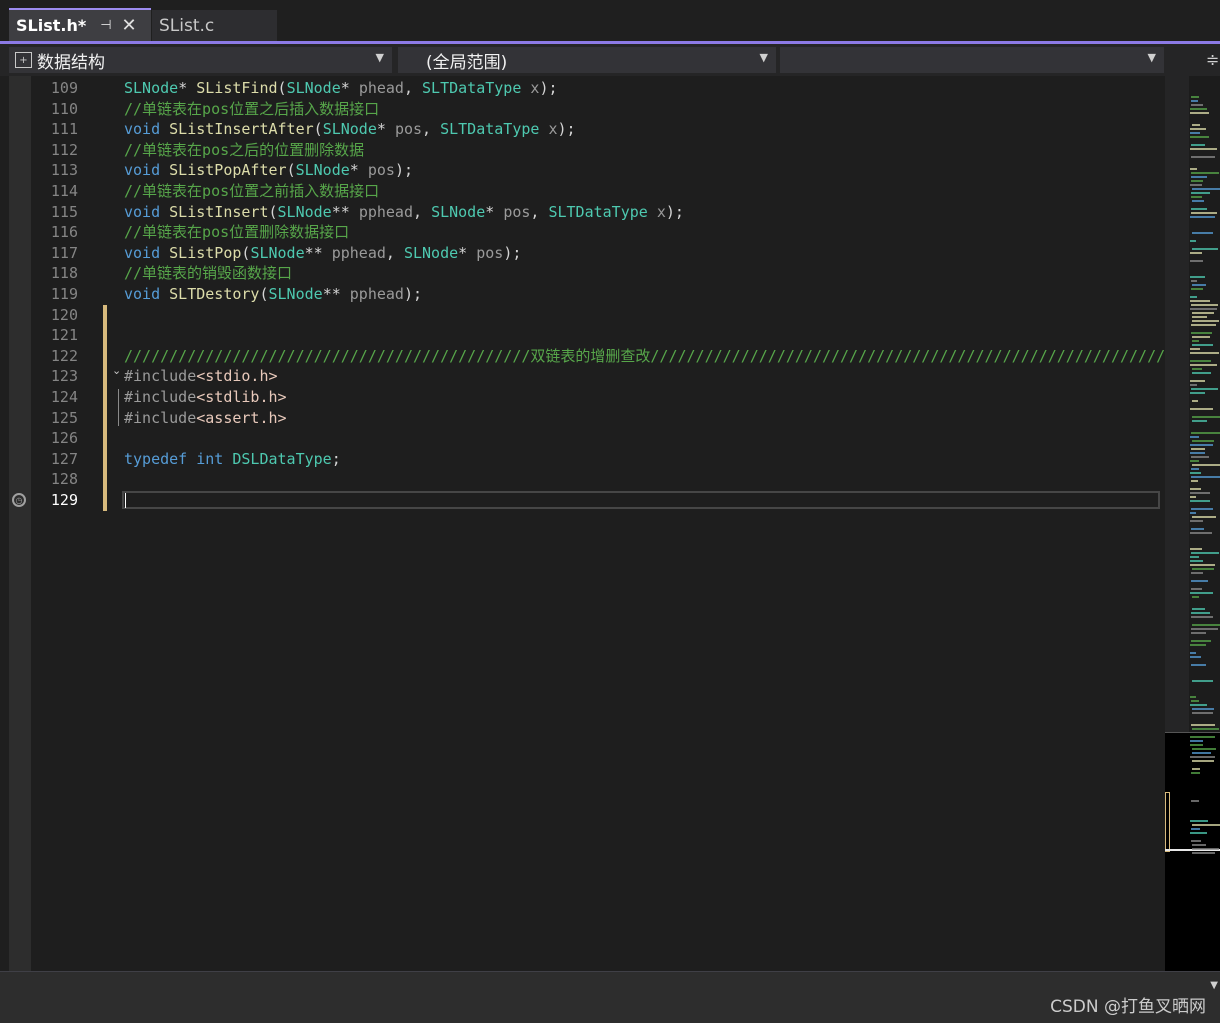 This screenshot has height=1023, width=1220. What do you see at coordinates (64, 397) in the screenshot?
I see `line-number: 124` at bounding box center [64, 397].